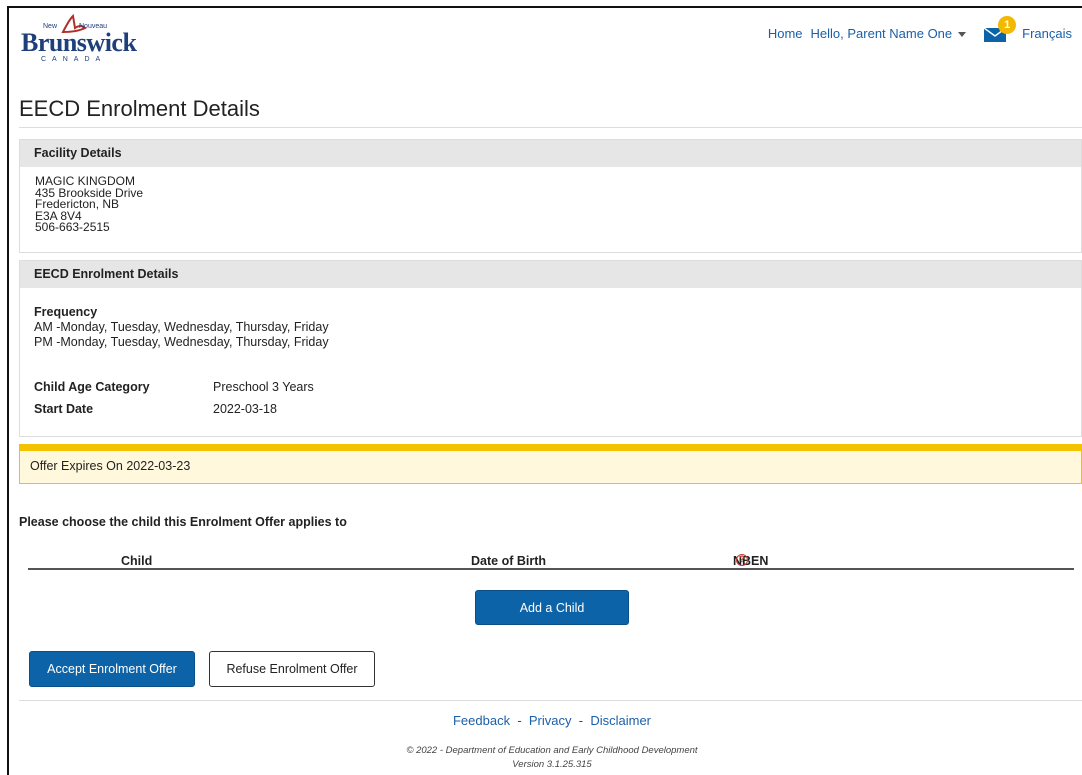  I want to click on frequency-label: Frequency, so click(66, 312).